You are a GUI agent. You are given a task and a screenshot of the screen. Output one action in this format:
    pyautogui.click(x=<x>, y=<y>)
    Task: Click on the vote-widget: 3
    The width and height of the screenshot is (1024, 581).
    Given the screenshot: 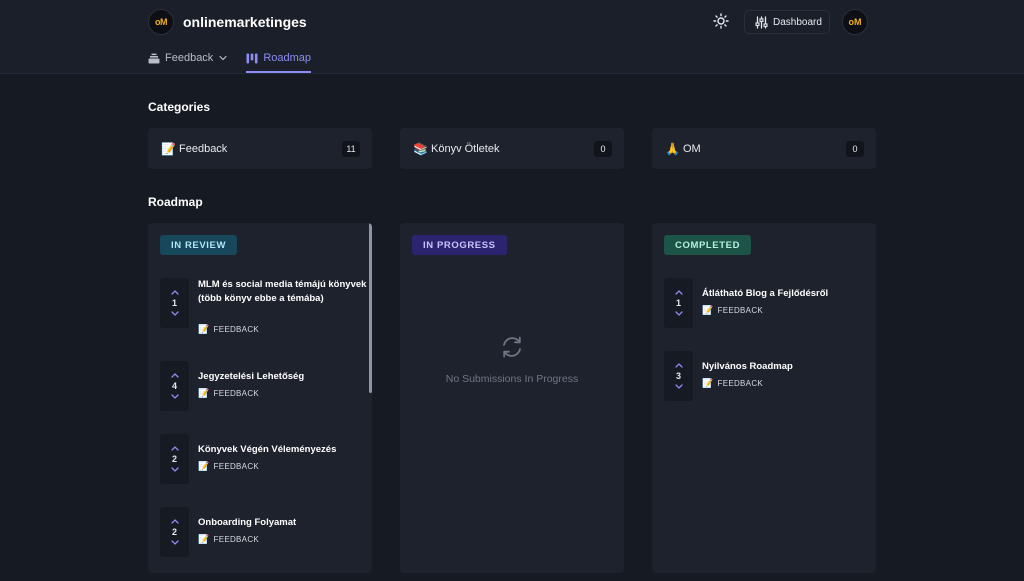 What is the action you would take?
    pyautogui.click(x=678, y=376)
    